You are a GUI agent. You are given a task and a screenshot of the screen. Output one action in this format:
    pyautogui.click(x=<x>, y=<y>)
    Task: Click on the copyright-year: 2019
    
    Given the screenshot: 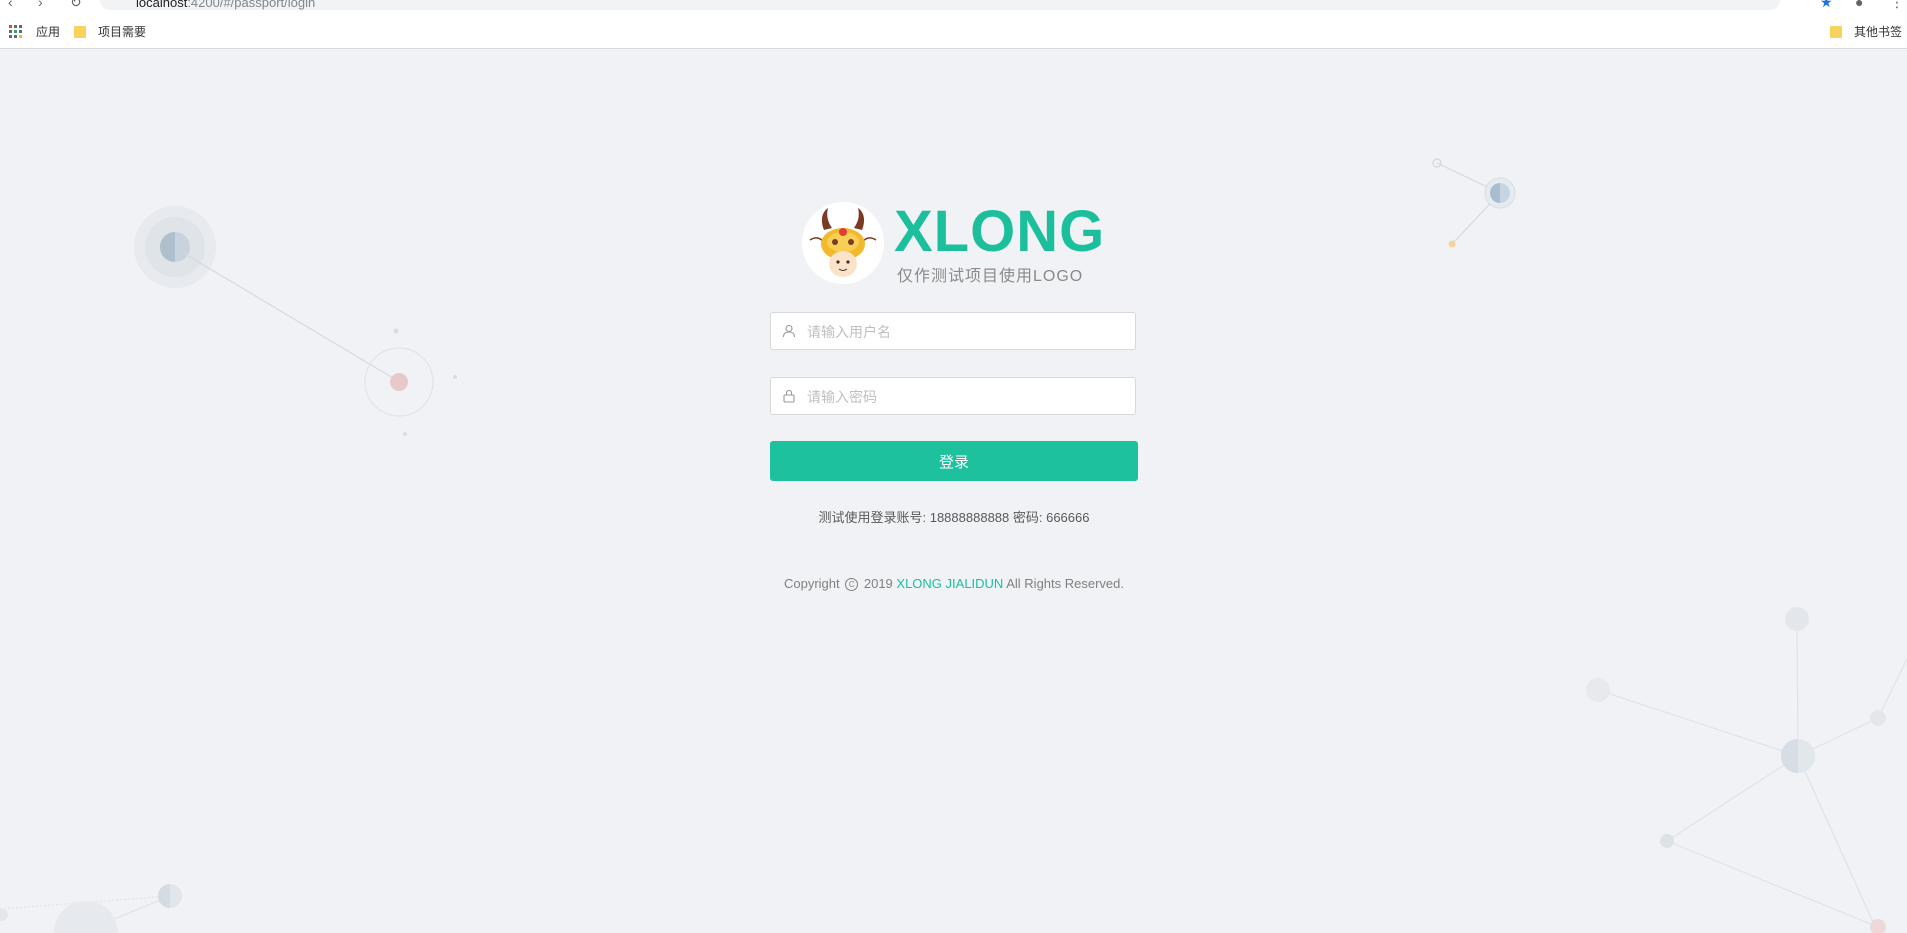 What is the action you would take?
    pyautogui.click(x=878, y=583)
    